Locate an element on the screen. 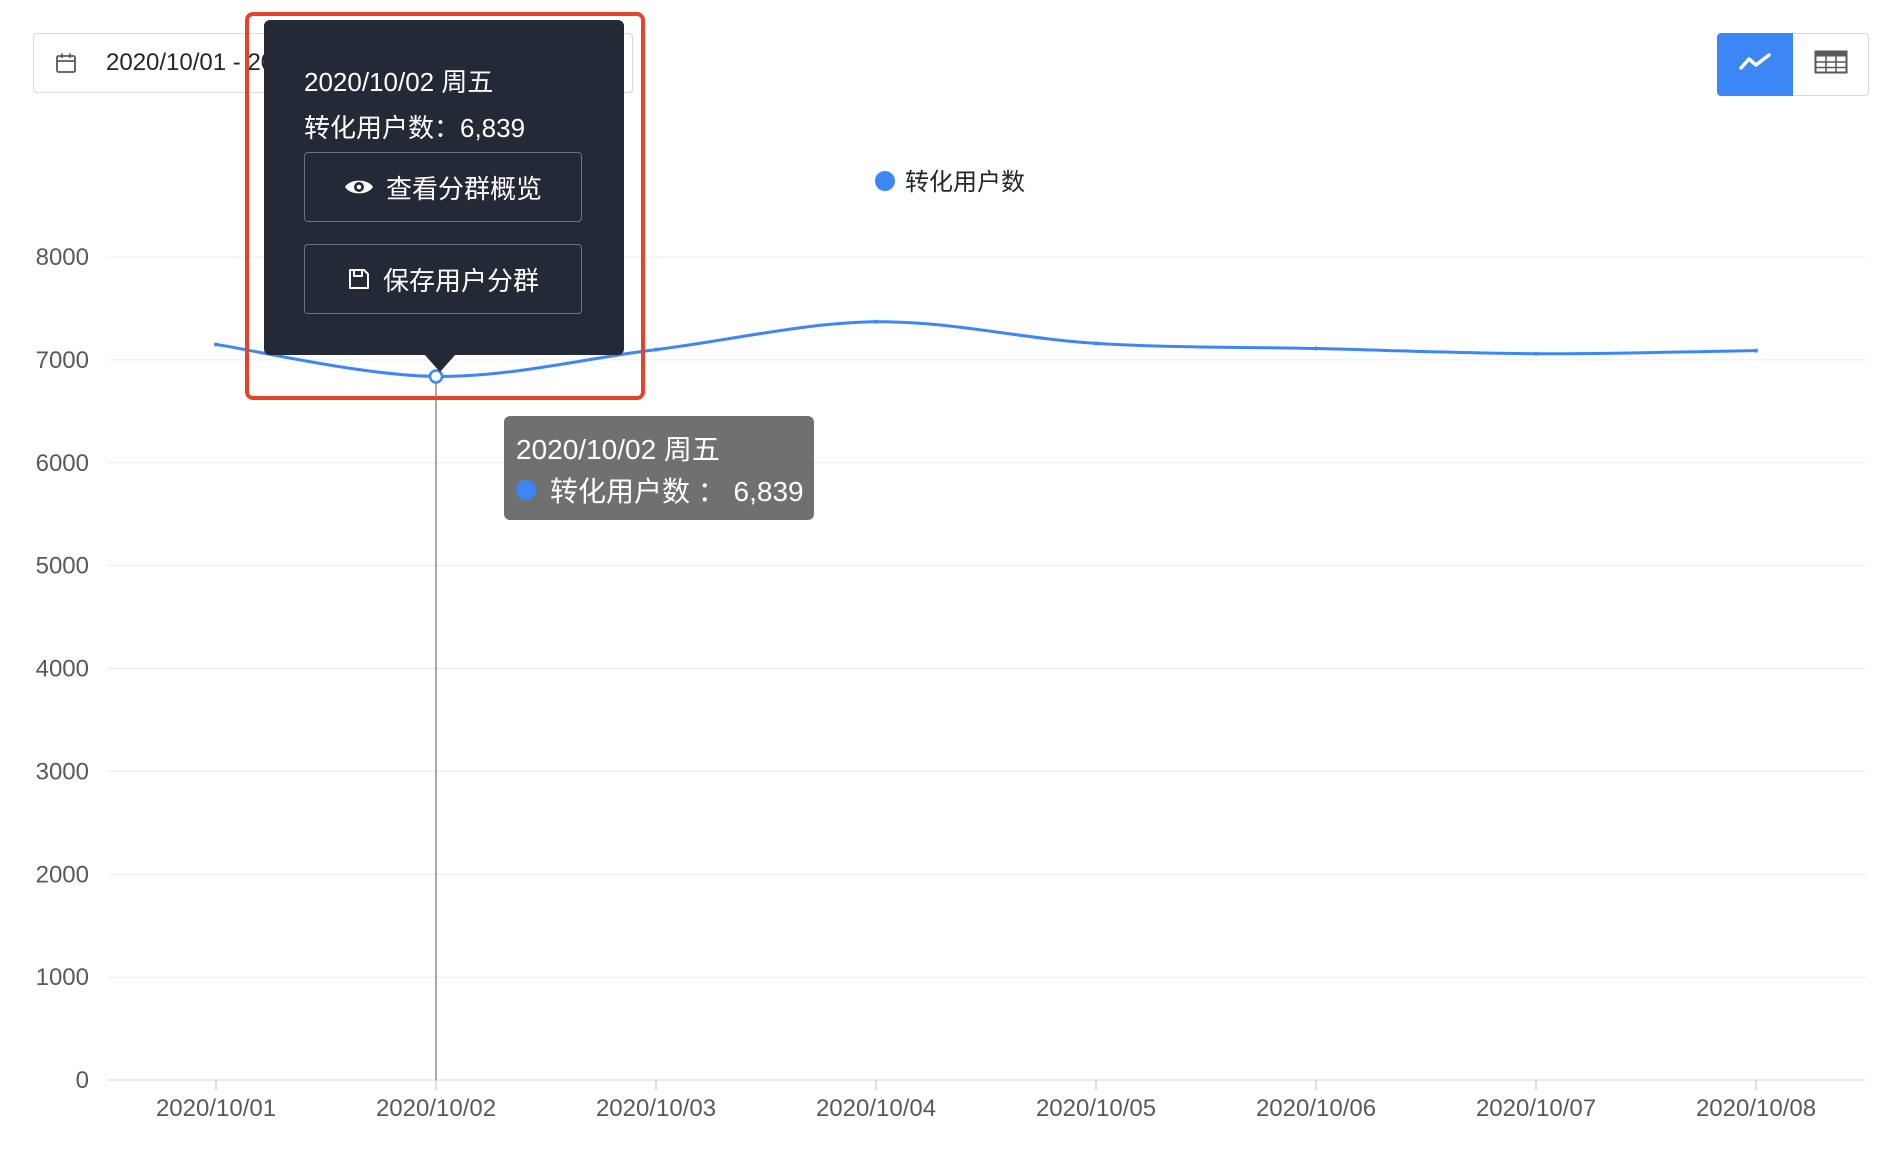  y-tick-label: 6000 is located at coordinates (62, 463).